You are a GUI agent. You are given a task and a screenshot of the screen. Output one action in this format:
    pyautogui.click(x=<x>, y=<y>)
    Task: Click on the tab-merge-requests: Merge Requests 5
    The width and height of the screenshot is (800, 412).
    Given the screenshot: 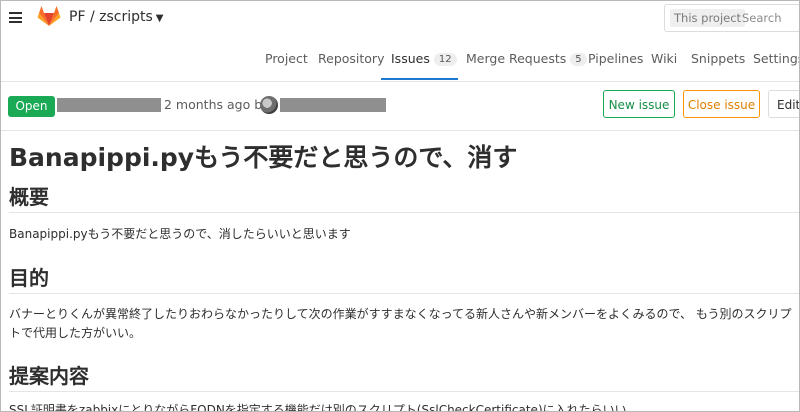 What is the action you would take?
    pyautogui.click(x=526, y=58)
    